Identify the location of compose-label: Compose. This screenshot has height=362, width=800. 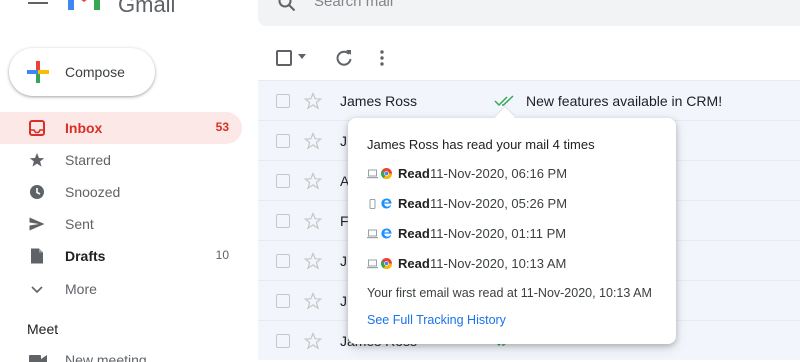
(95, 72).